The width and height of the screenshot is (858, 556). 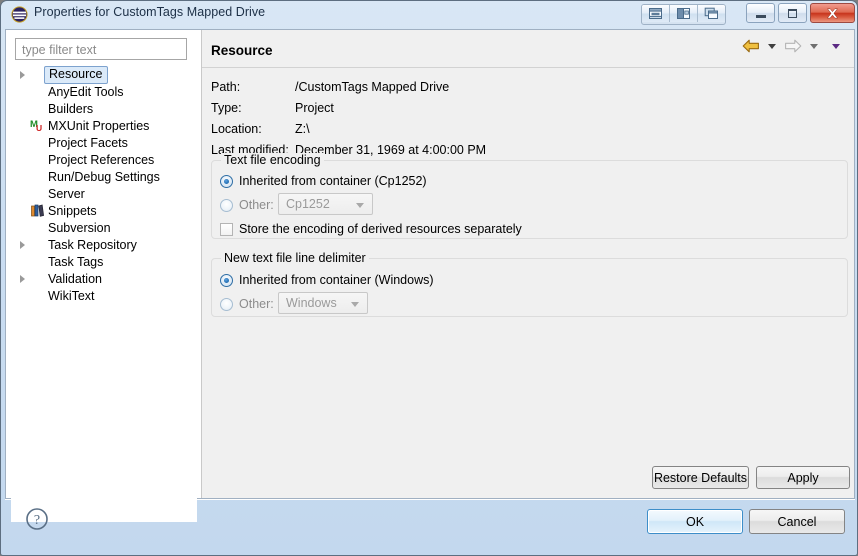 I want to click on sidebar-item-builders: Builders, so click(x=104, y=108).